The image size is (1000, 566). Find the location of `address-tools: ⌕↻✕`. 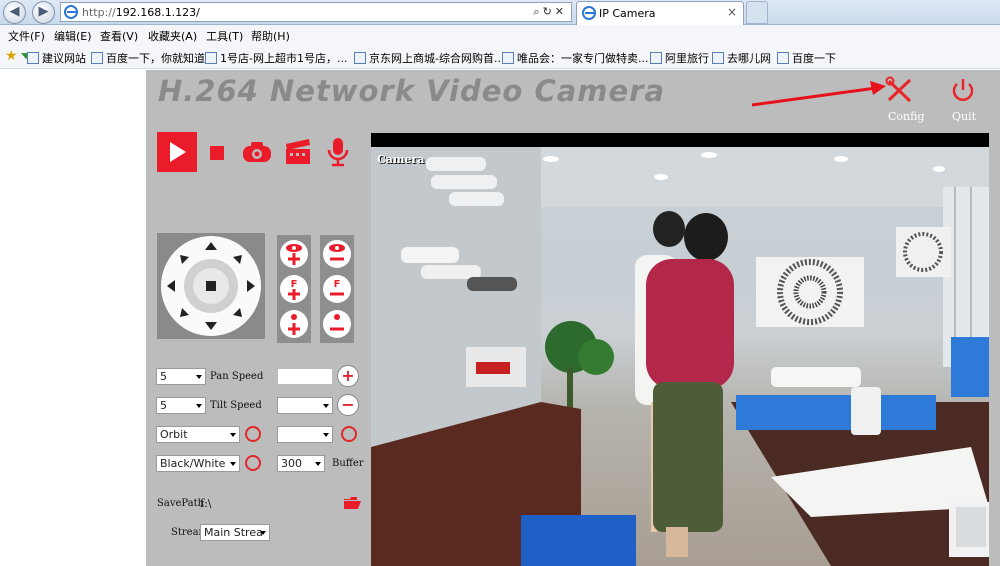

address-tools: ⌕↻✕ is located at coordinates (550, 12).